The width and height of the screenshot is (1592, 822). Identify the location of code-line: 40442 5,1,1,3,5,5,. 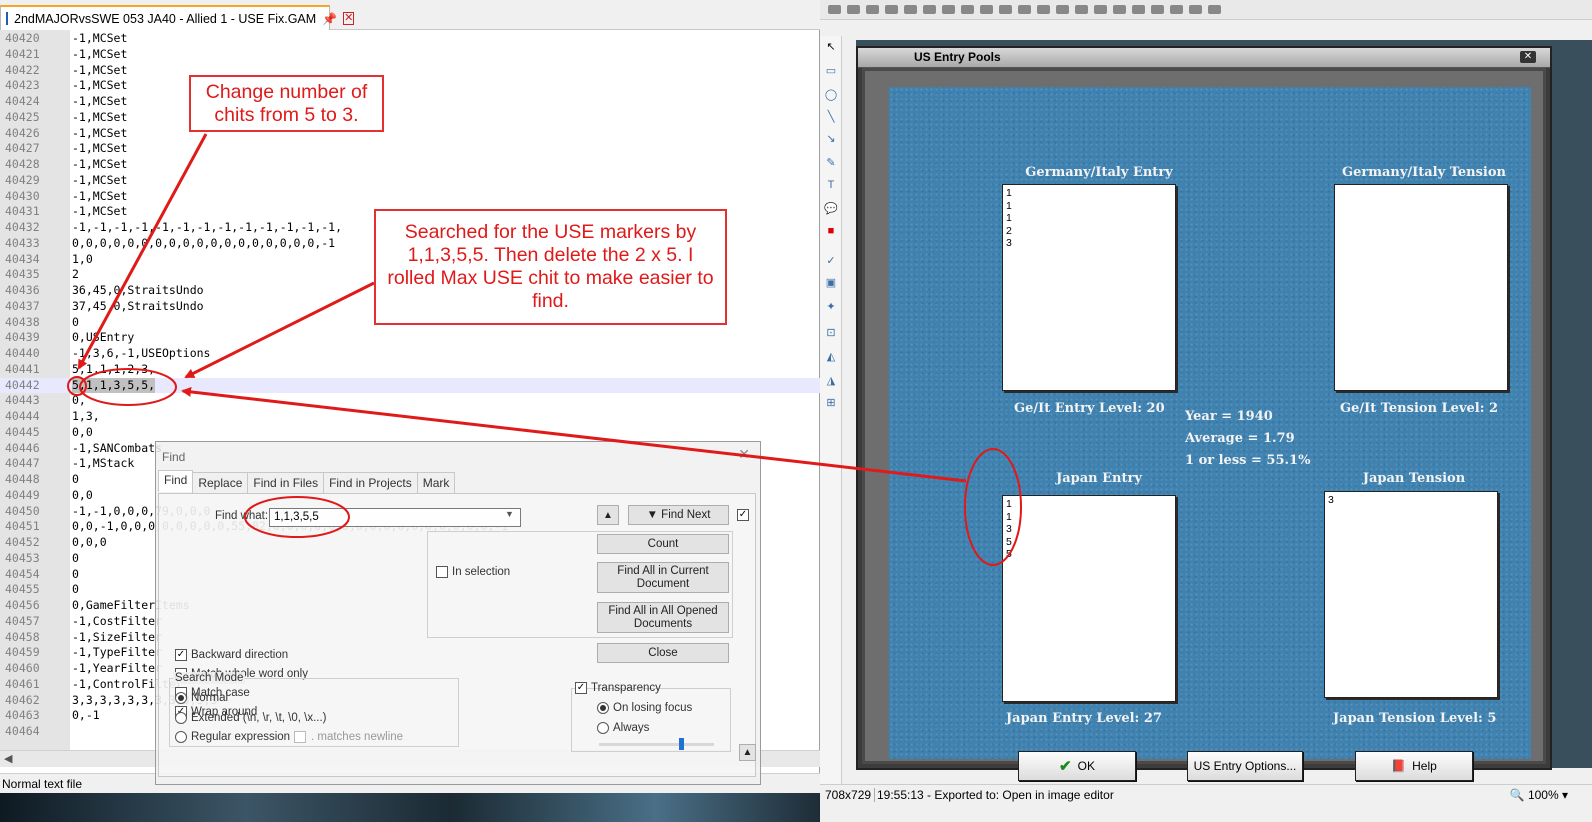
(410, 385).